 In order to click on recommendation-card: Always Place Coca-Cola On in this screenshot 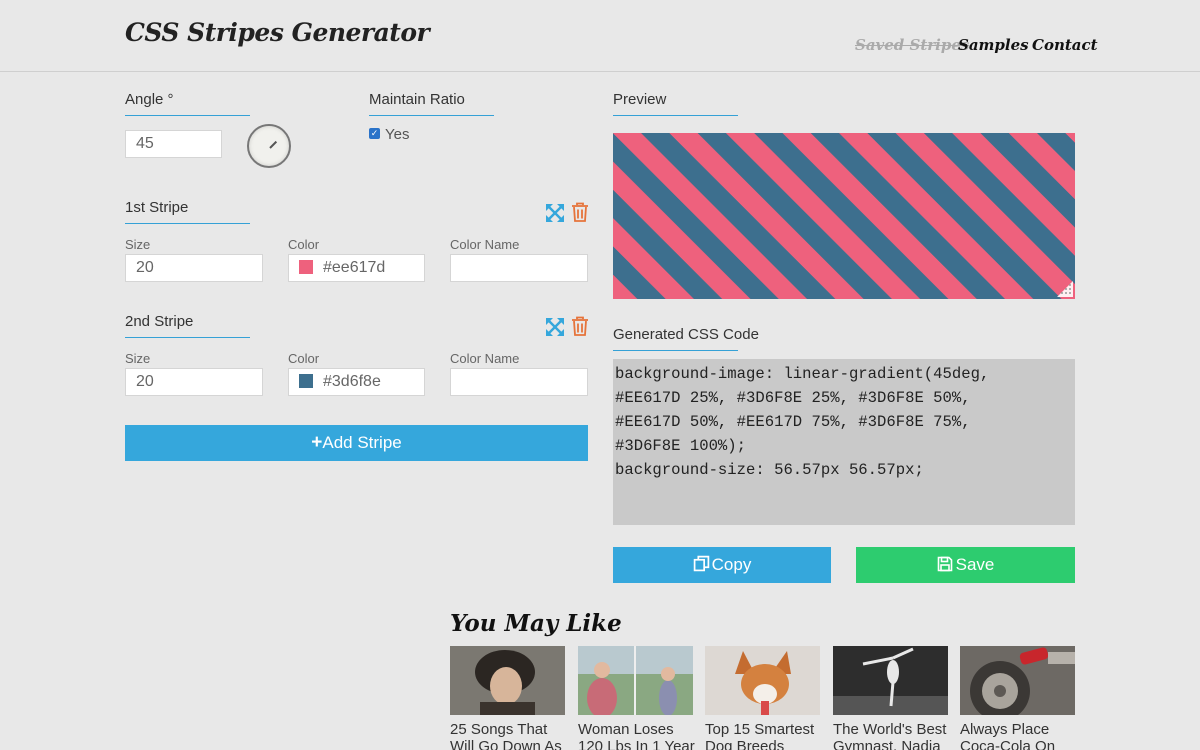, I will do `click(1017, 698)`.